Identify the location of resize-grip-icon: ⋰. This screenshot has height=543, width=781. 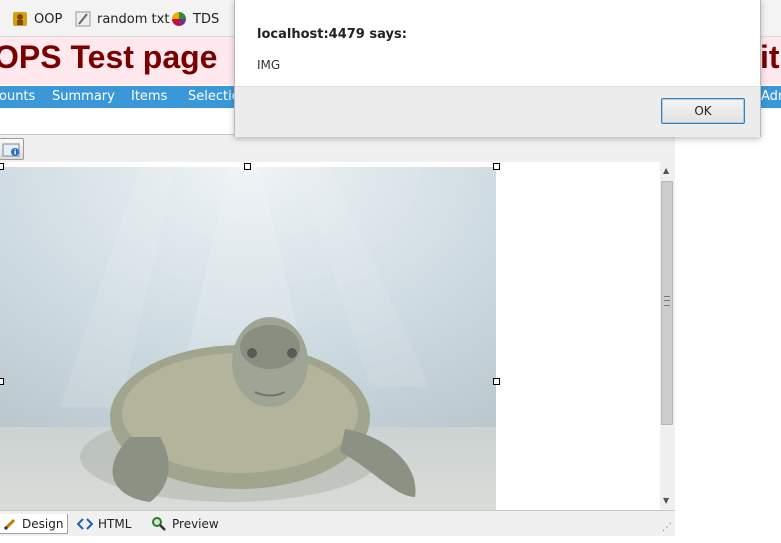
(667, 527).